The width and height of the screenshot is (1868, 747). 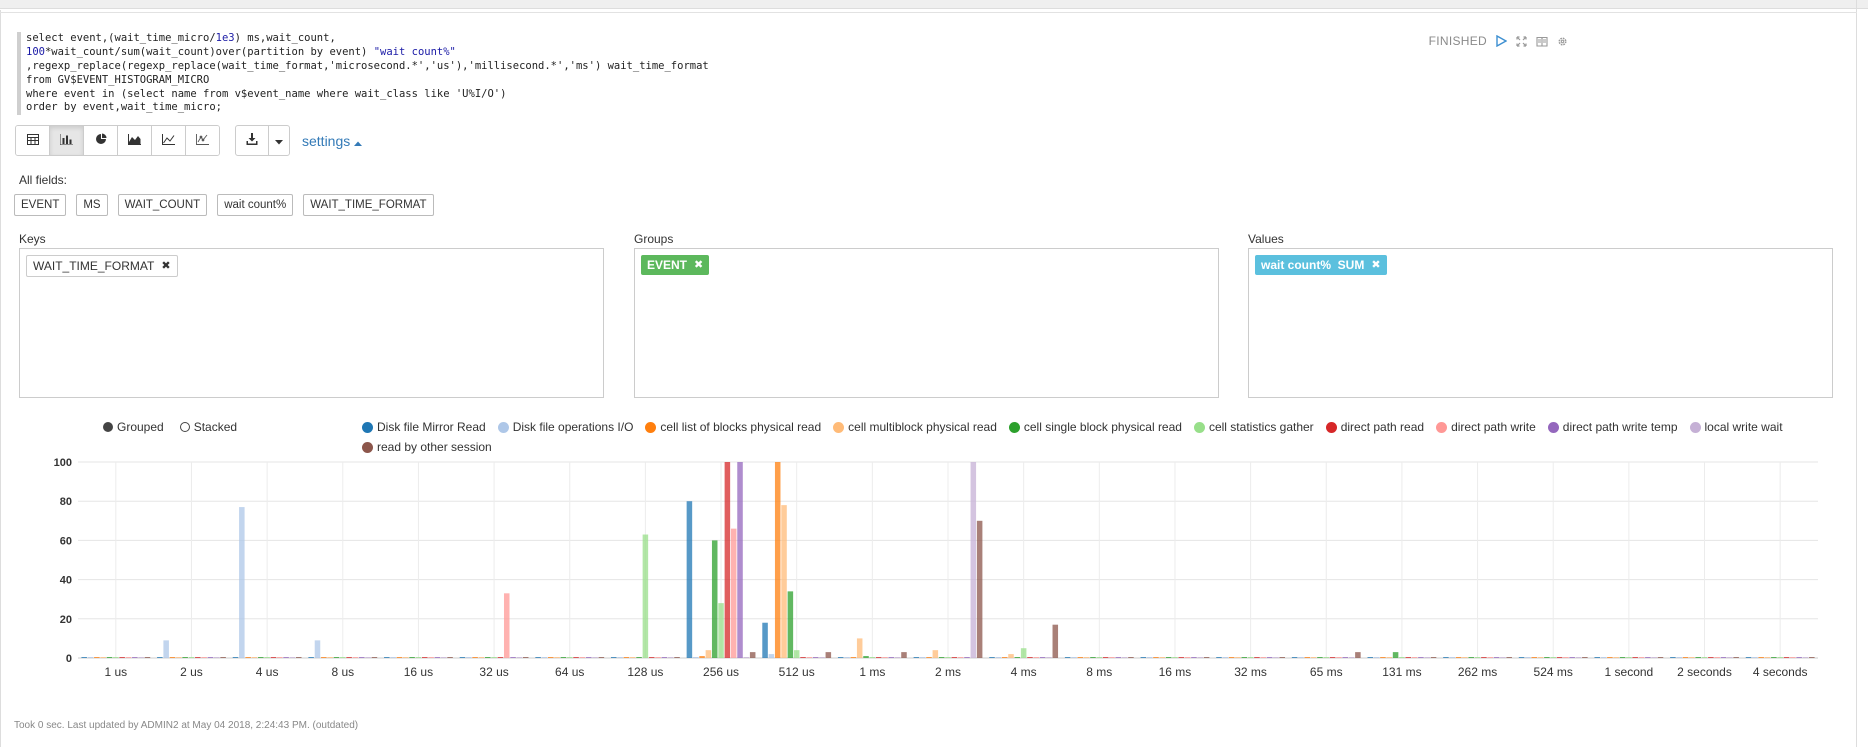 What do you see at coordinates (169, 140) in the screenshot?
I see `line-chart-view-button` at bounding box center [169, 140].